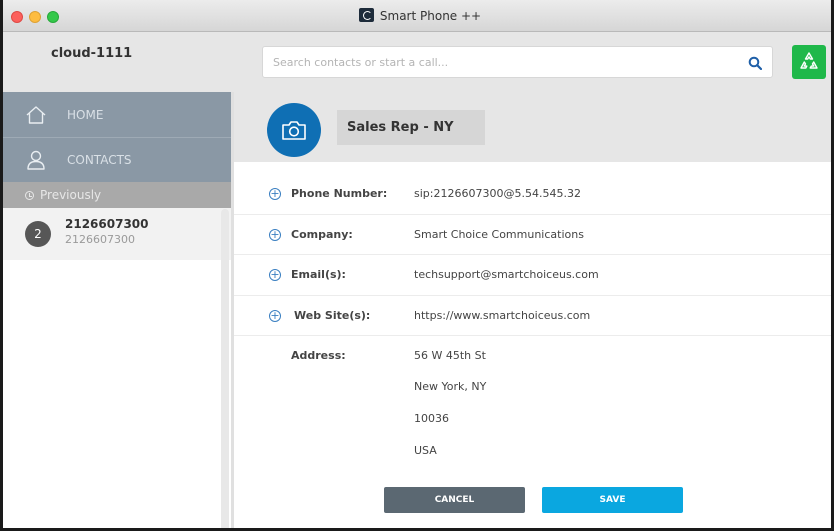 The width and height of the screenshot is (834, 531). I want to click on clock-icon, so click(29, 195).